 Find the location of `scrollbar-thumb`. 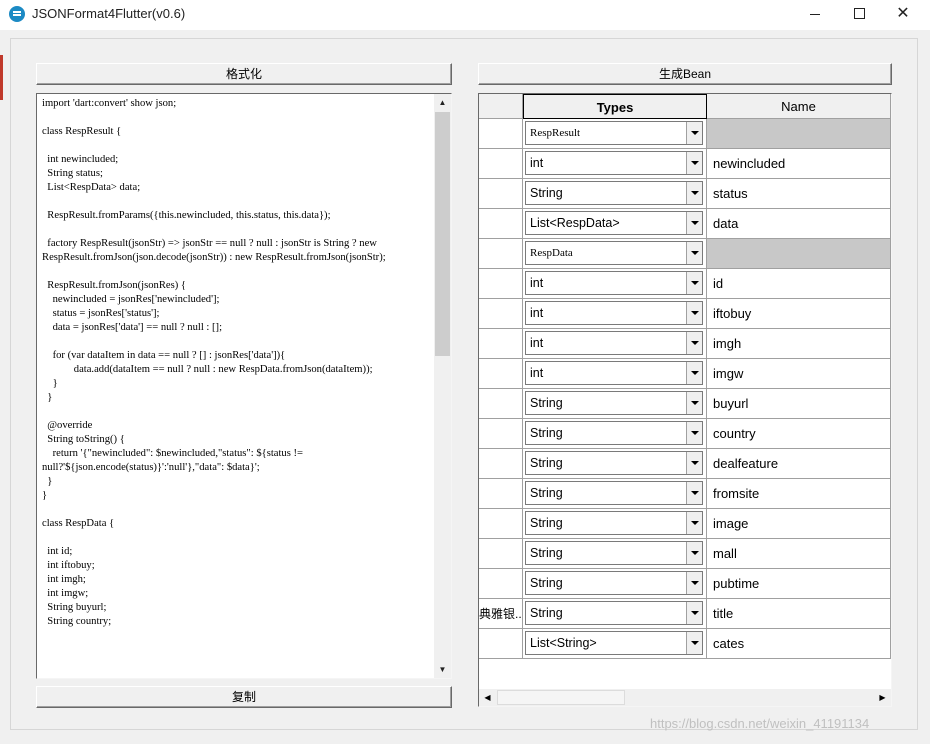

scrollbar-thumb is located at coordinates (442, 234).